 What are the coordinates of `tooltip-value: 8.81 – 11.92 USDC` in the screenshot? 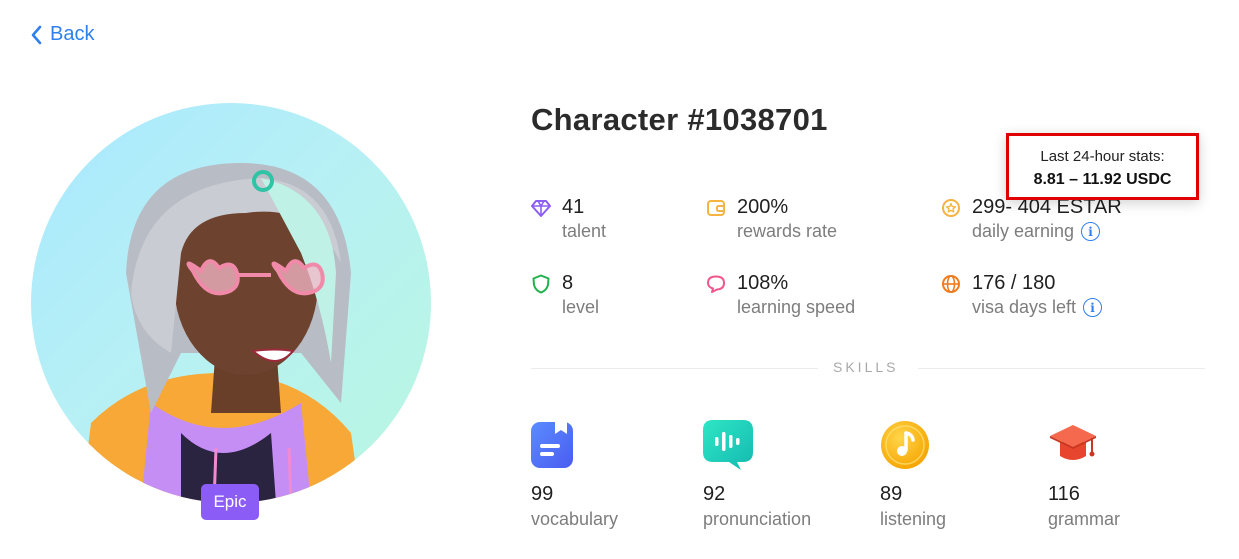 It's located at (1102, 179).